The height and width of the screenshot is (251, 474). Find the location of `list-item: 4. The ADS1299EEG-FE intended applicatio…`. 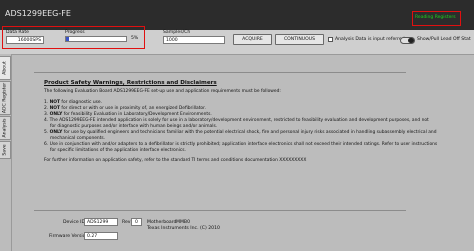

list-item: 4. The ADS1299EEG-FE intended applicatio… is located at coordinates (236, 120).